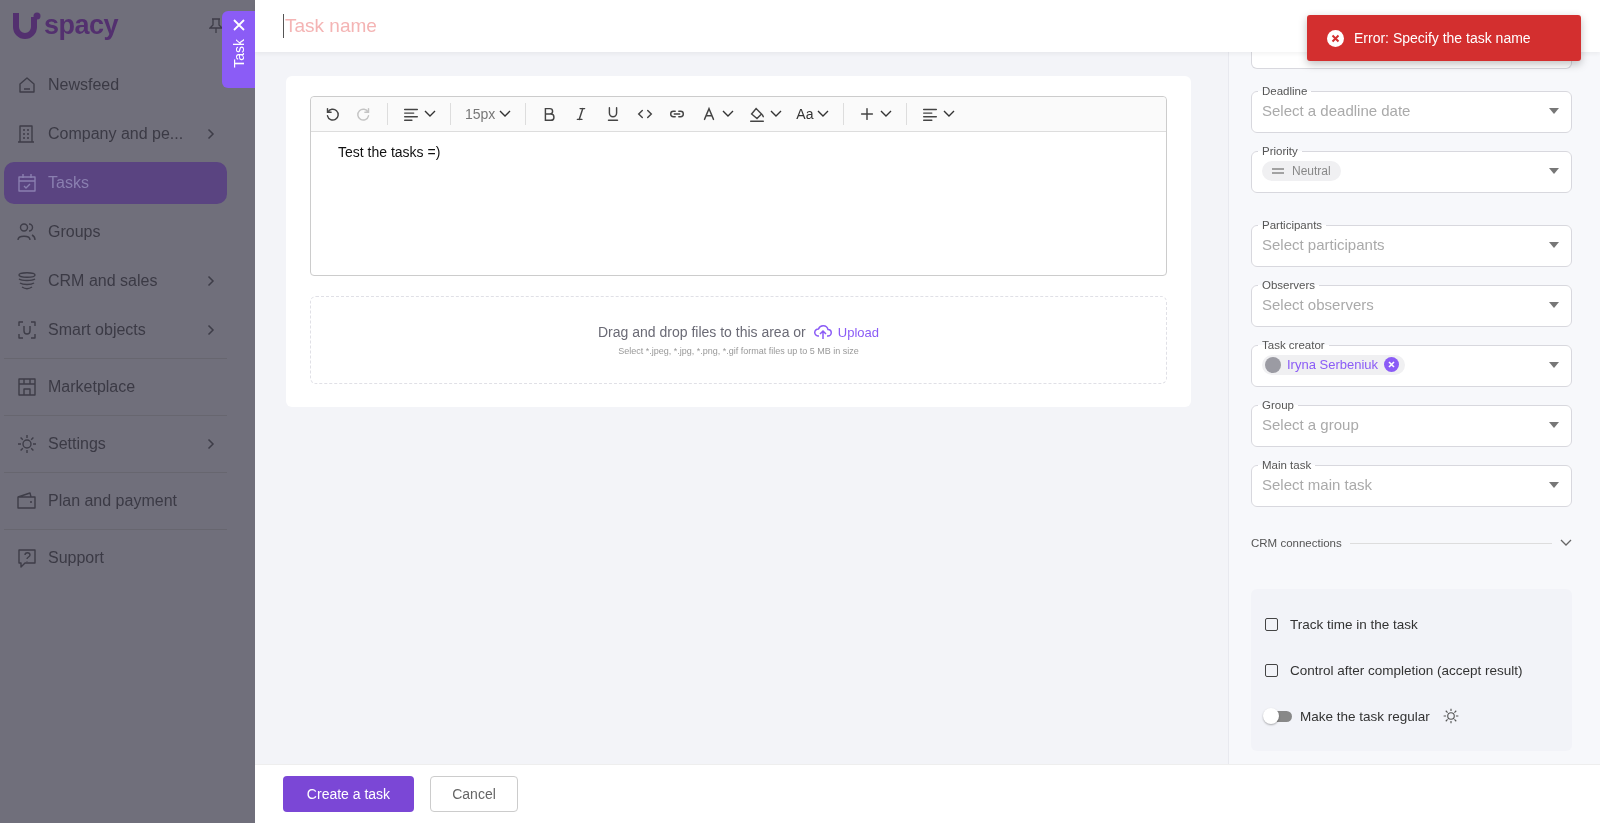 The height and width of the screenshot is (823, 1600). Describe the element at coordinates (1285, 91) in the screenshot. I see `field-label: Deadline` at that location.